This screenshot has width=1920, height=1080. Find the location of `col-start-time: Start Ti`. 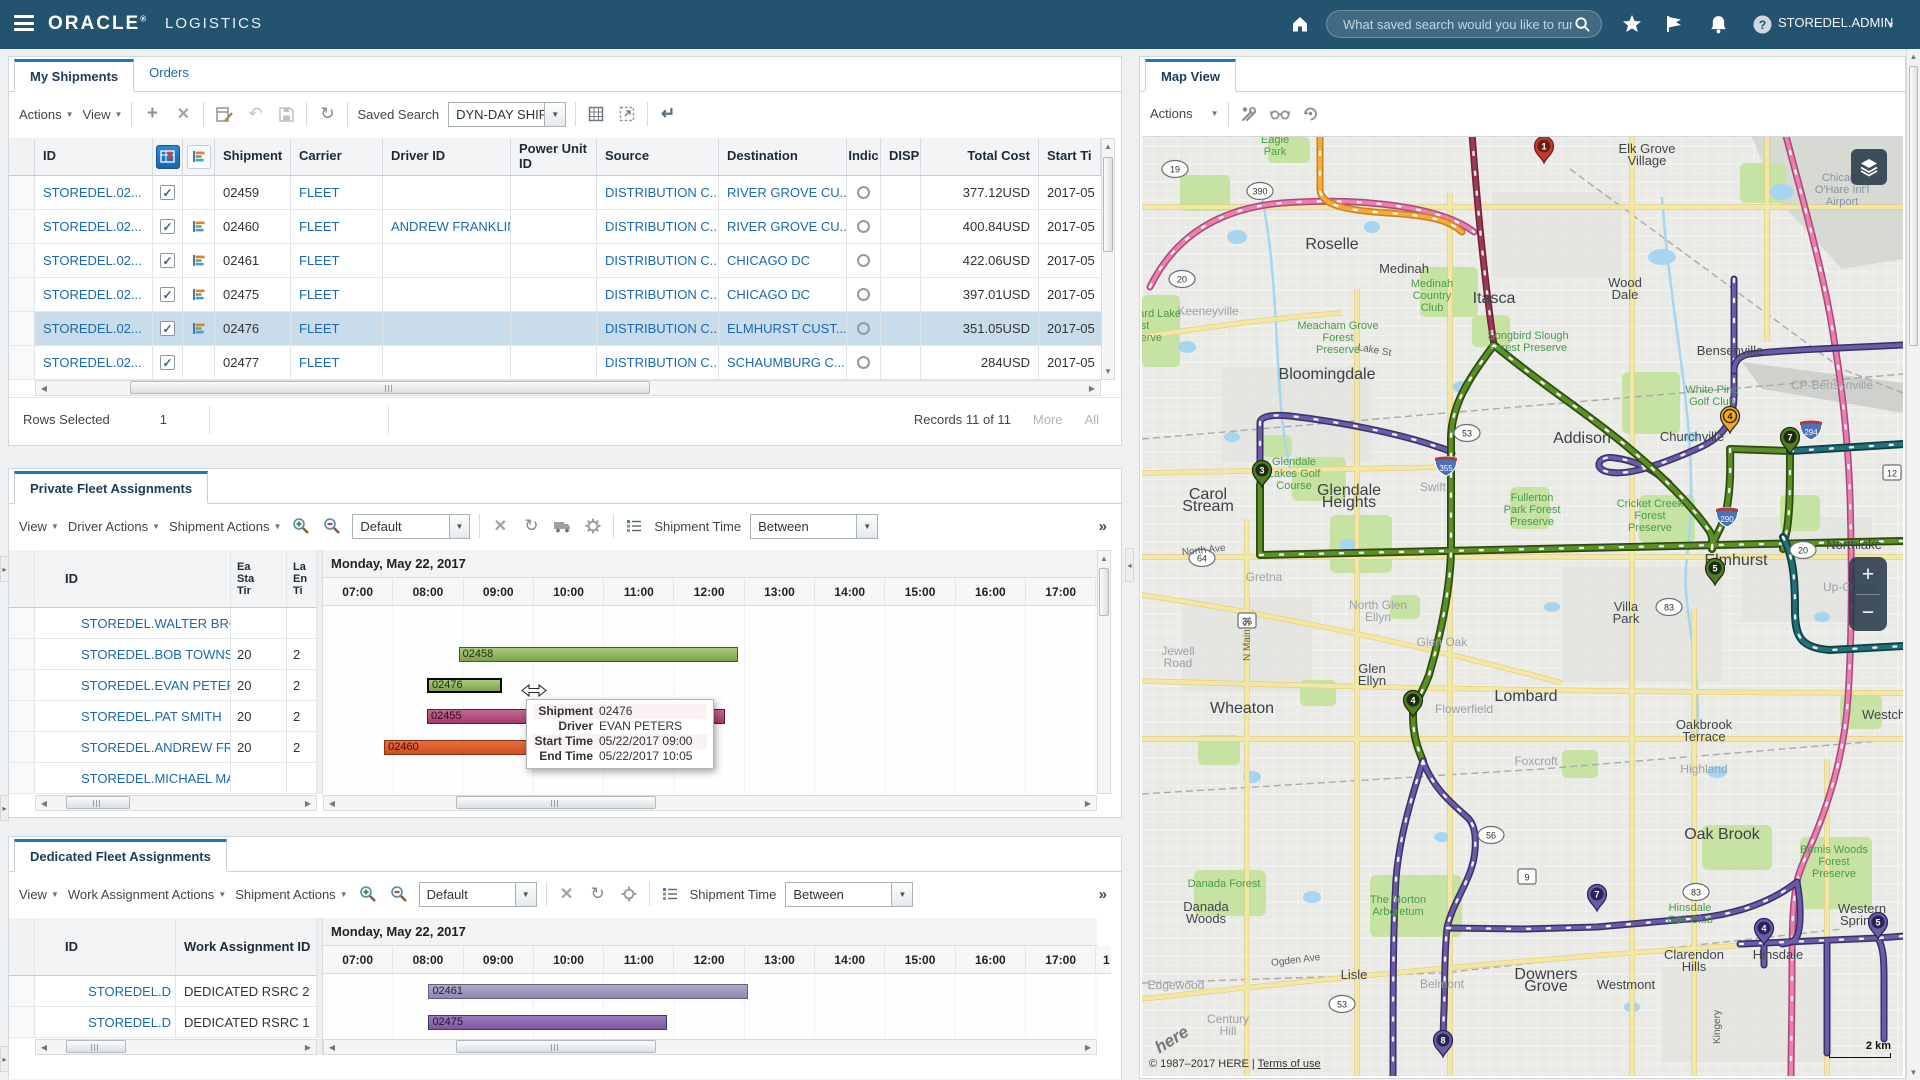

col-start-time: Start Ti is located at coordinates (1070, 156).